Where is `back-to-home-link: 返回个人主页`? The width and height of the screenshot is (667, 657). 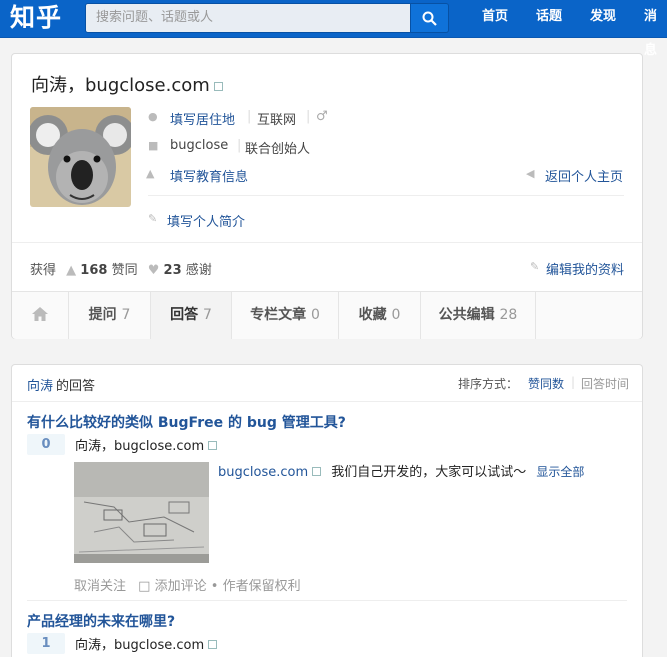
back-to-home-link: 返回个人主页 is located at coordinates (584, 175).